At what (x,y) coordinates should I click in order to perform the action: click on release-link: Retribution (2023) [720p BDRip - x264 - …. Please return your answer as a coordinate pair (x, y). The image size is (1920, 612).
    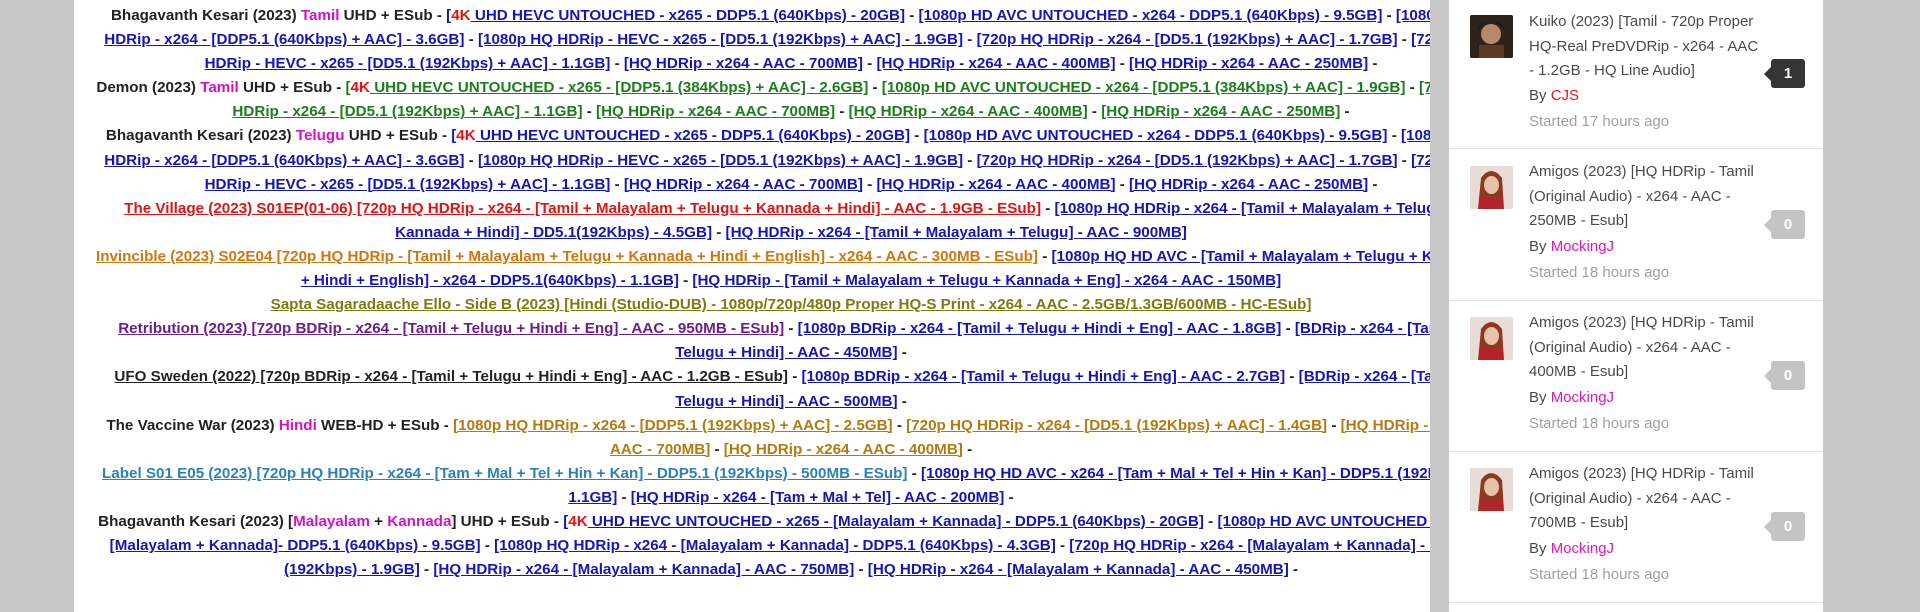
    Looking at the image, I should click on (451, 328).